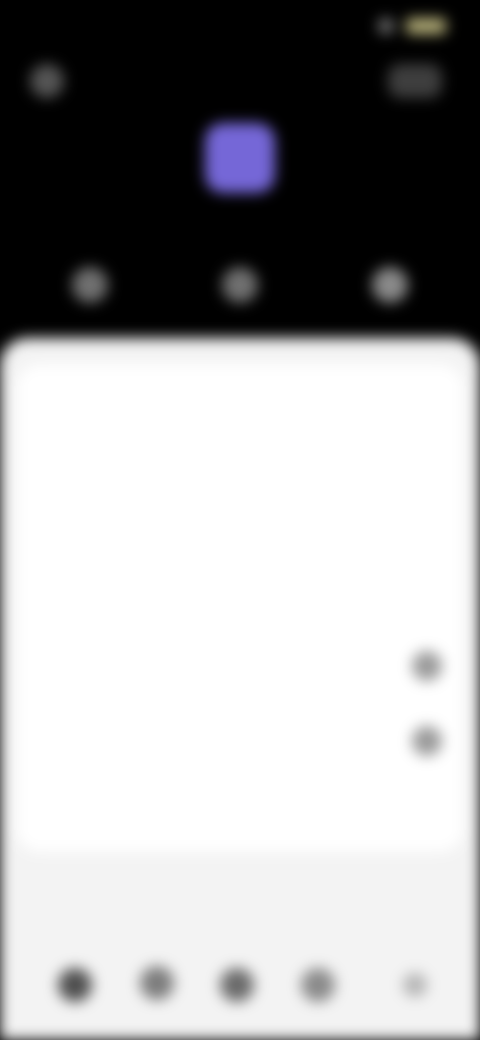  I want to click on menu-icon, so click(415, 81).